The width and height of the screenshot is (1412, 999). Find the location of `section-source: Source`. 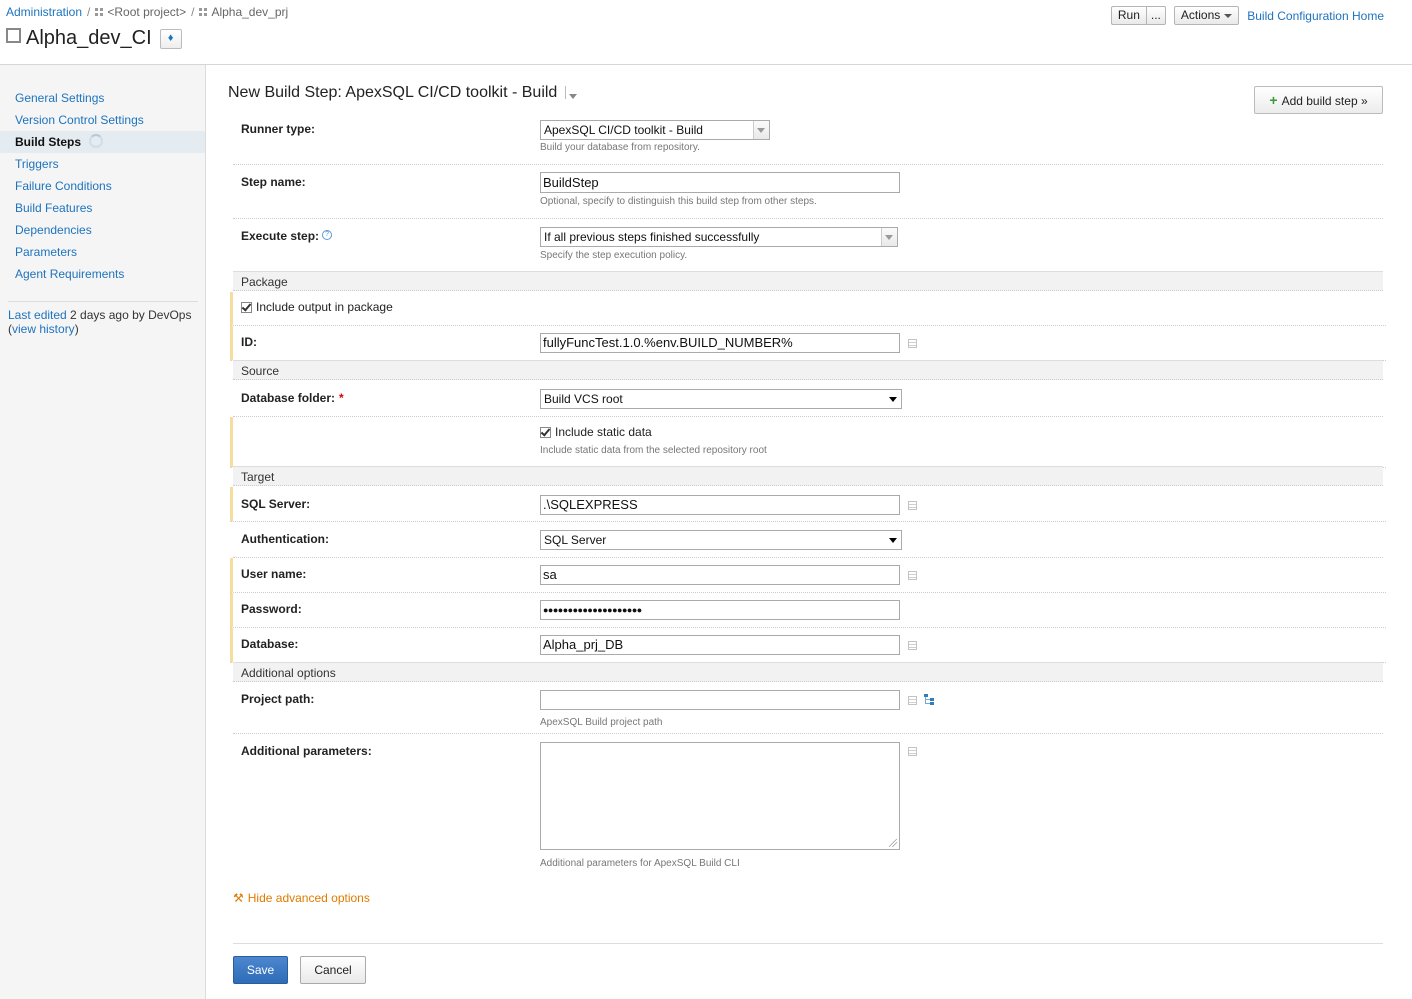

section-source: Source is located at coordinates (808, 370).